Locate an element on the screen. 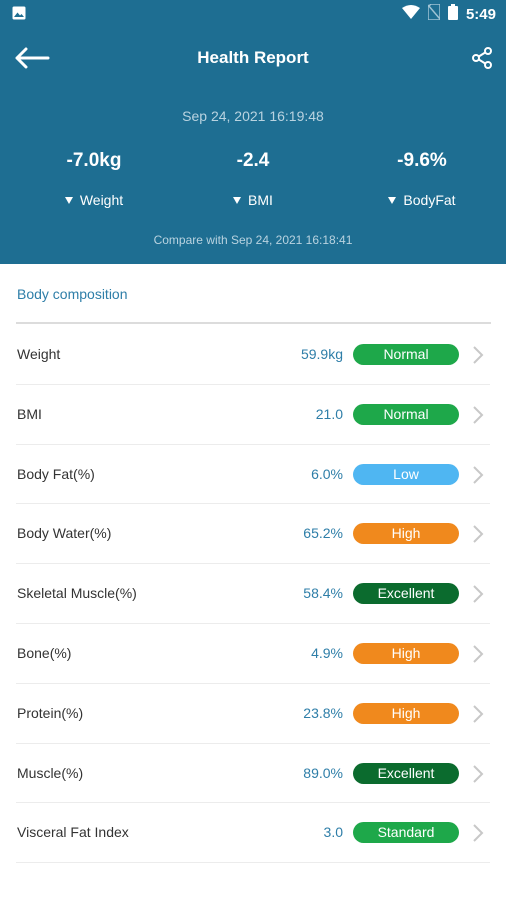  photo-notification-icon is located at coordinates (19, 15).